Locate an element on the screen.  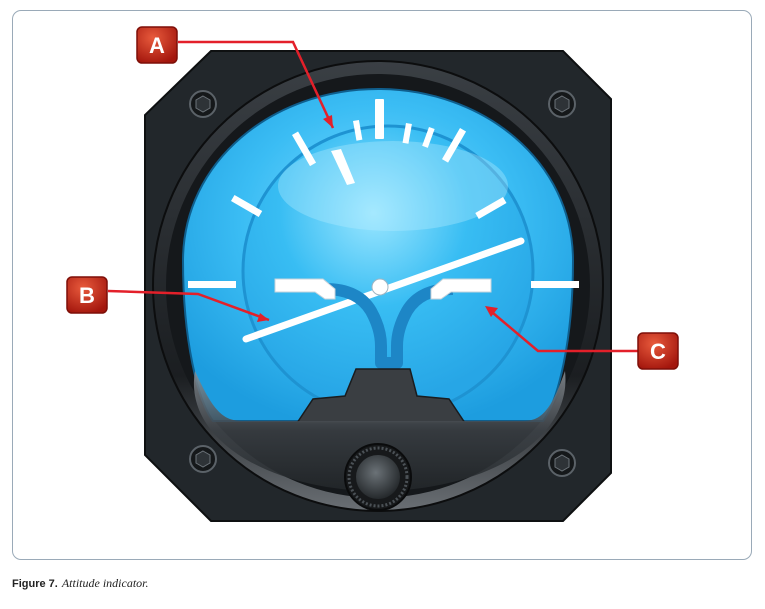
center-dot is located at coordinates (380, 287).